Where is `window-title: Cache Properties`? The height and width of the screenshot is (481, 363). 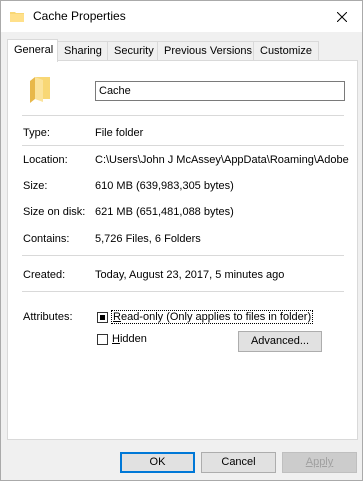 window-title: Cache Properties is located at coordinates (79, 16).